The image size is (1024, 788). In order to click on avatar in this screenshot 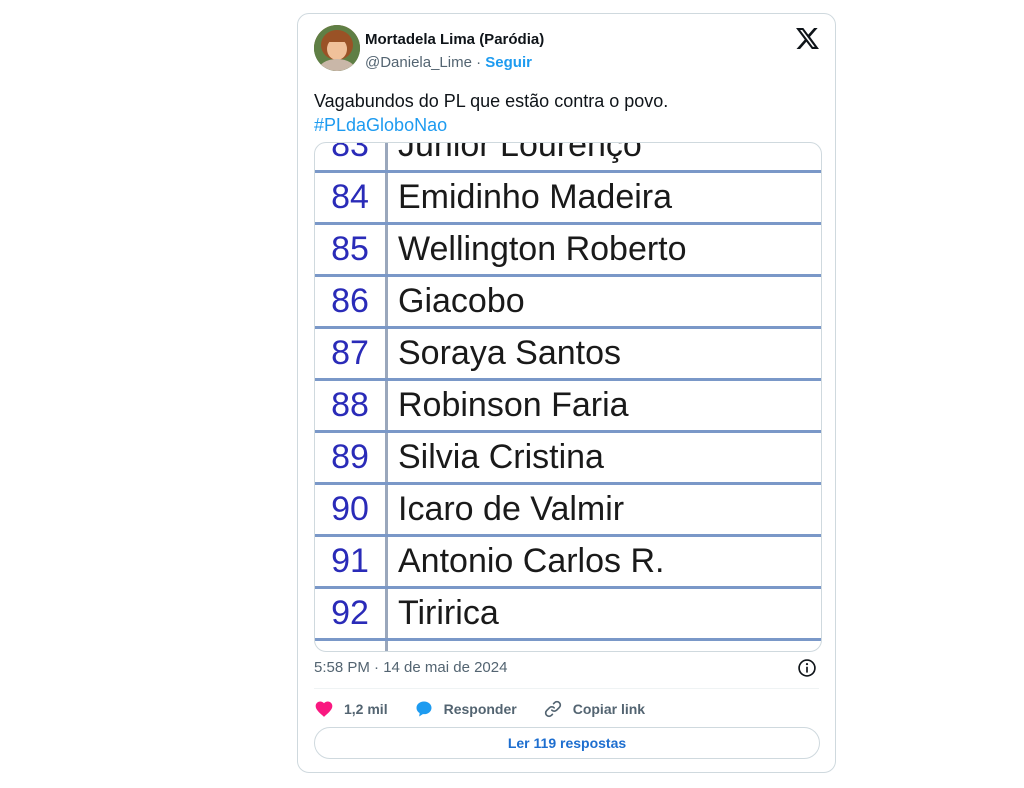, I will do `click(337, 48)`.